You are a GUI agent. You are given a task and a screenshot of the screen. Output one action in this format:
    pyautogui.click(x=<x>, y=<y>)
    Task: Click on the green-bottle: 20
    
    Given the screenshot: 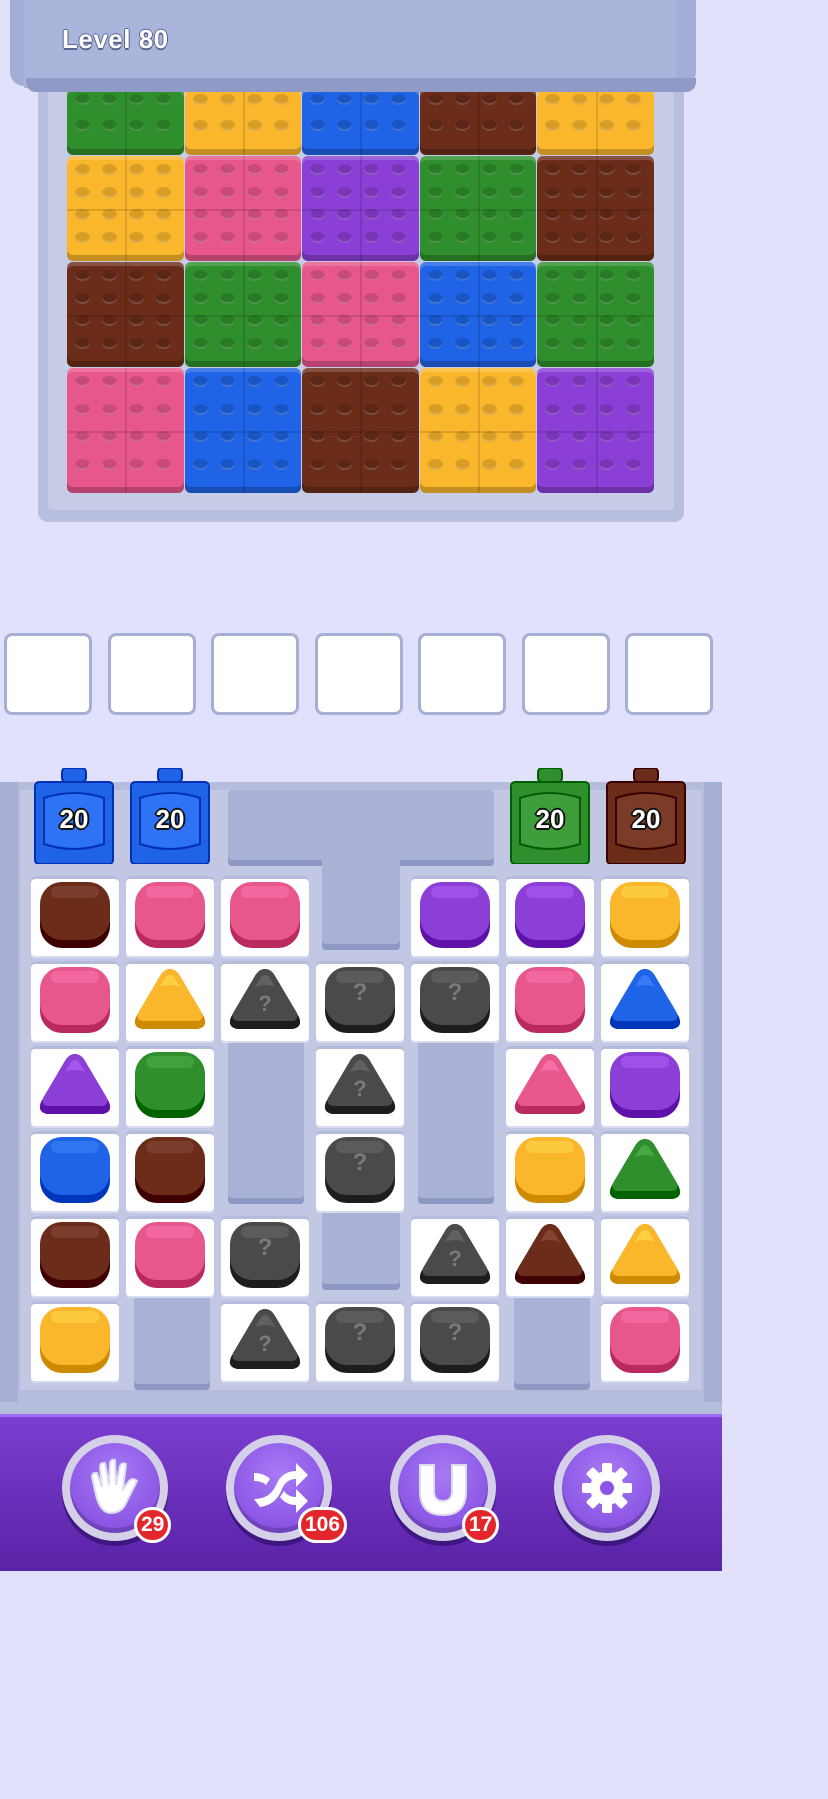 What is the action you would take?
    pyautogui.click(x=550, y=816)
    